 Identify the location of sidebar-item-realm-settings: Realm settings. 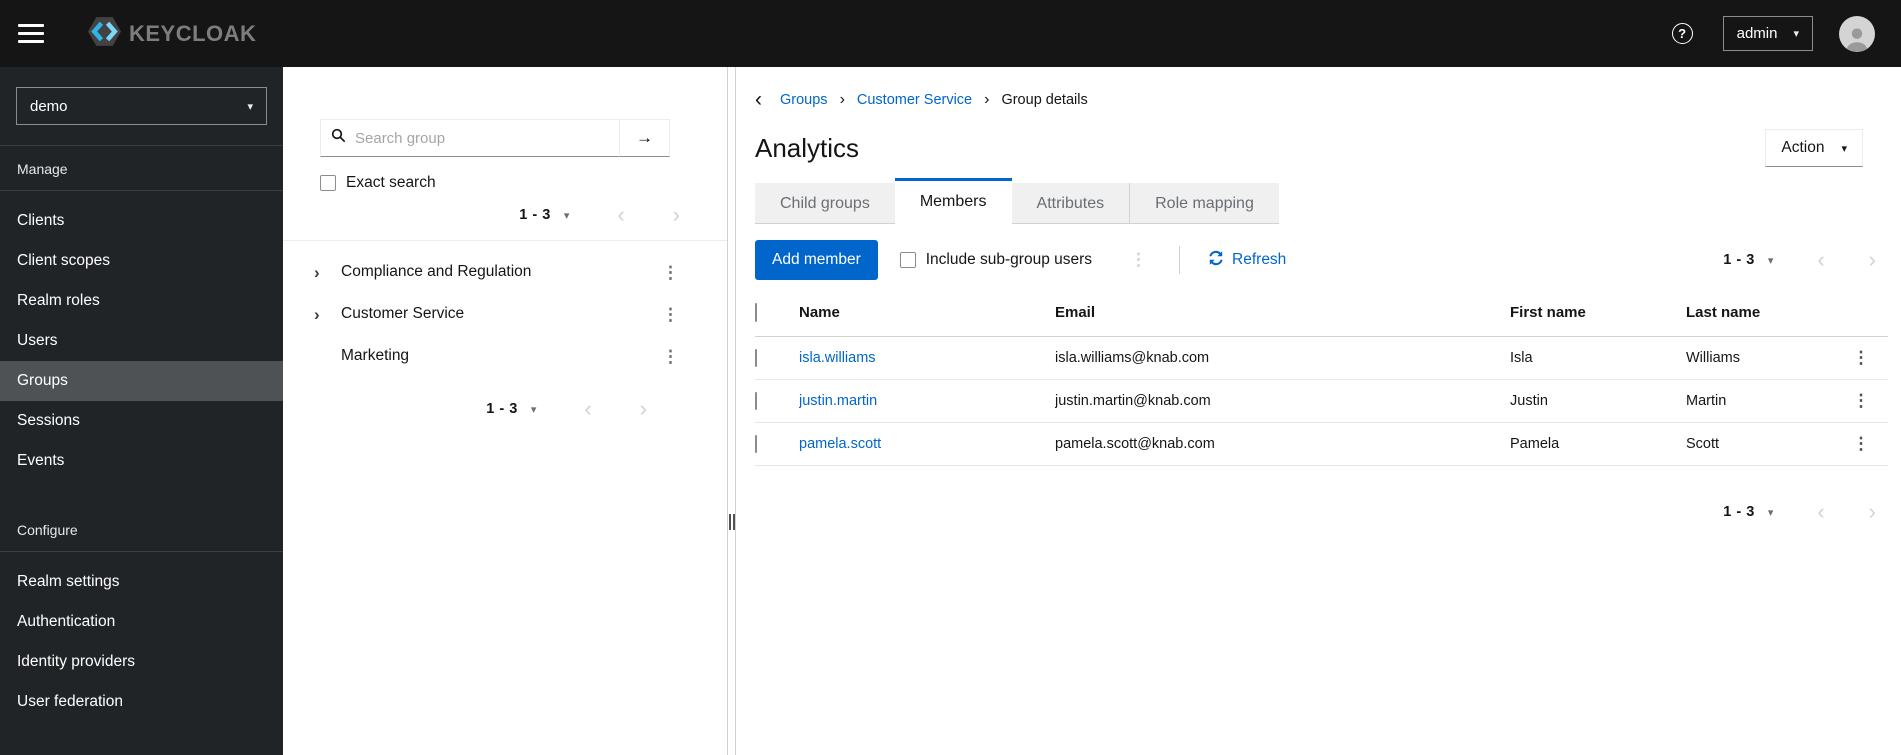
(141, 582).